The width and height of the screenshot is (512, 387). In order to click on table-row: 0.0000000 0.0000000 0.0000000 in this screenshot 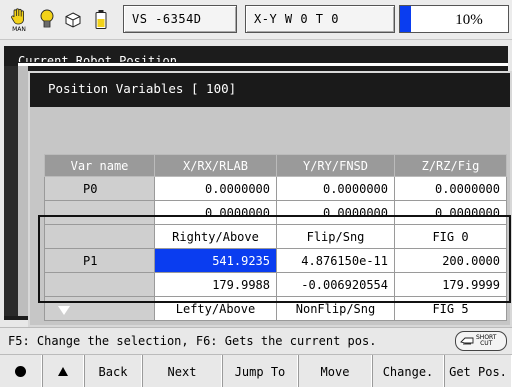, I will do `click(275, 212)`.